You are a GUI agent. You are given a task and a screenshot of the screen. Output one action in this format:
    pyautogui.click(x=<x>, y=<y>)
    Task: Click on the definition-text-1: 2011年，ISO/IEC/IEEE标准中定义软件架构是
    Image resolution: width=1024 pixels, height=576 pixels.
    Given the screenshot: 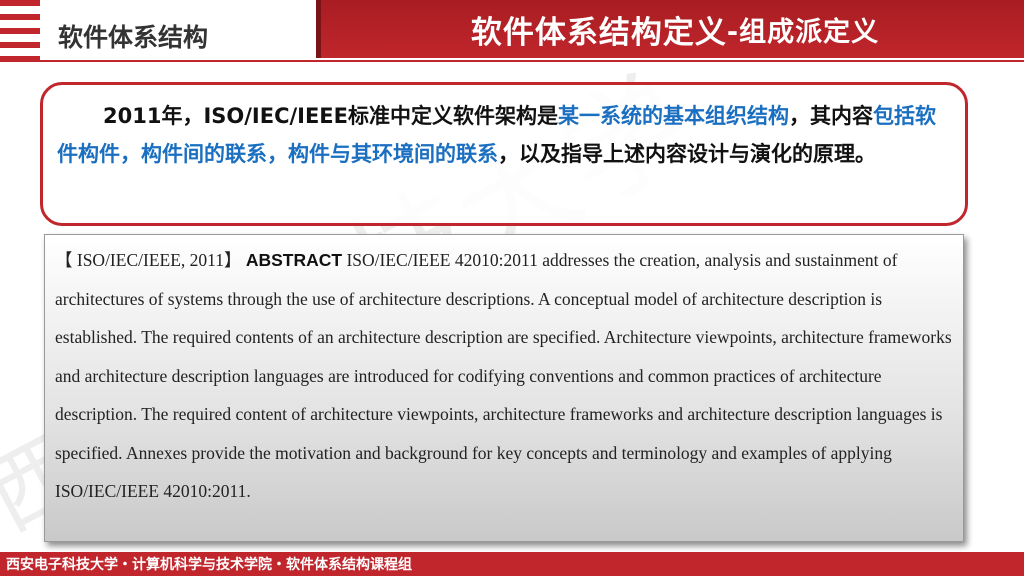 What is the action you would take?
    pyautogui.click(x=330, y=116)
    